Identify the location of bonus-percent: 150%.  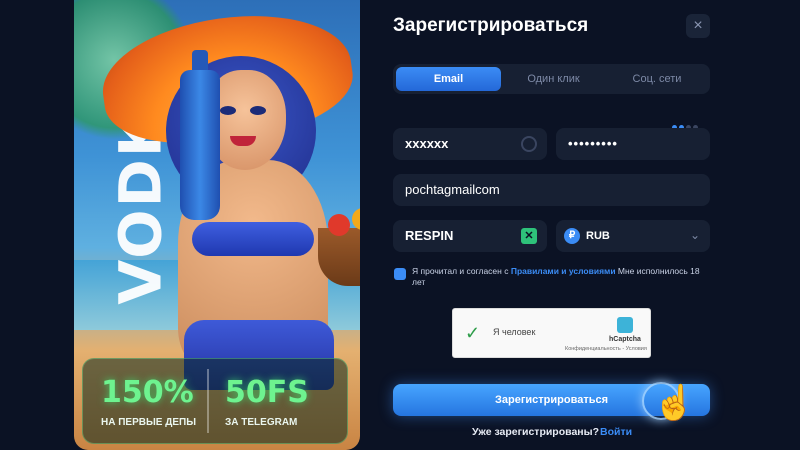
(147, 392).